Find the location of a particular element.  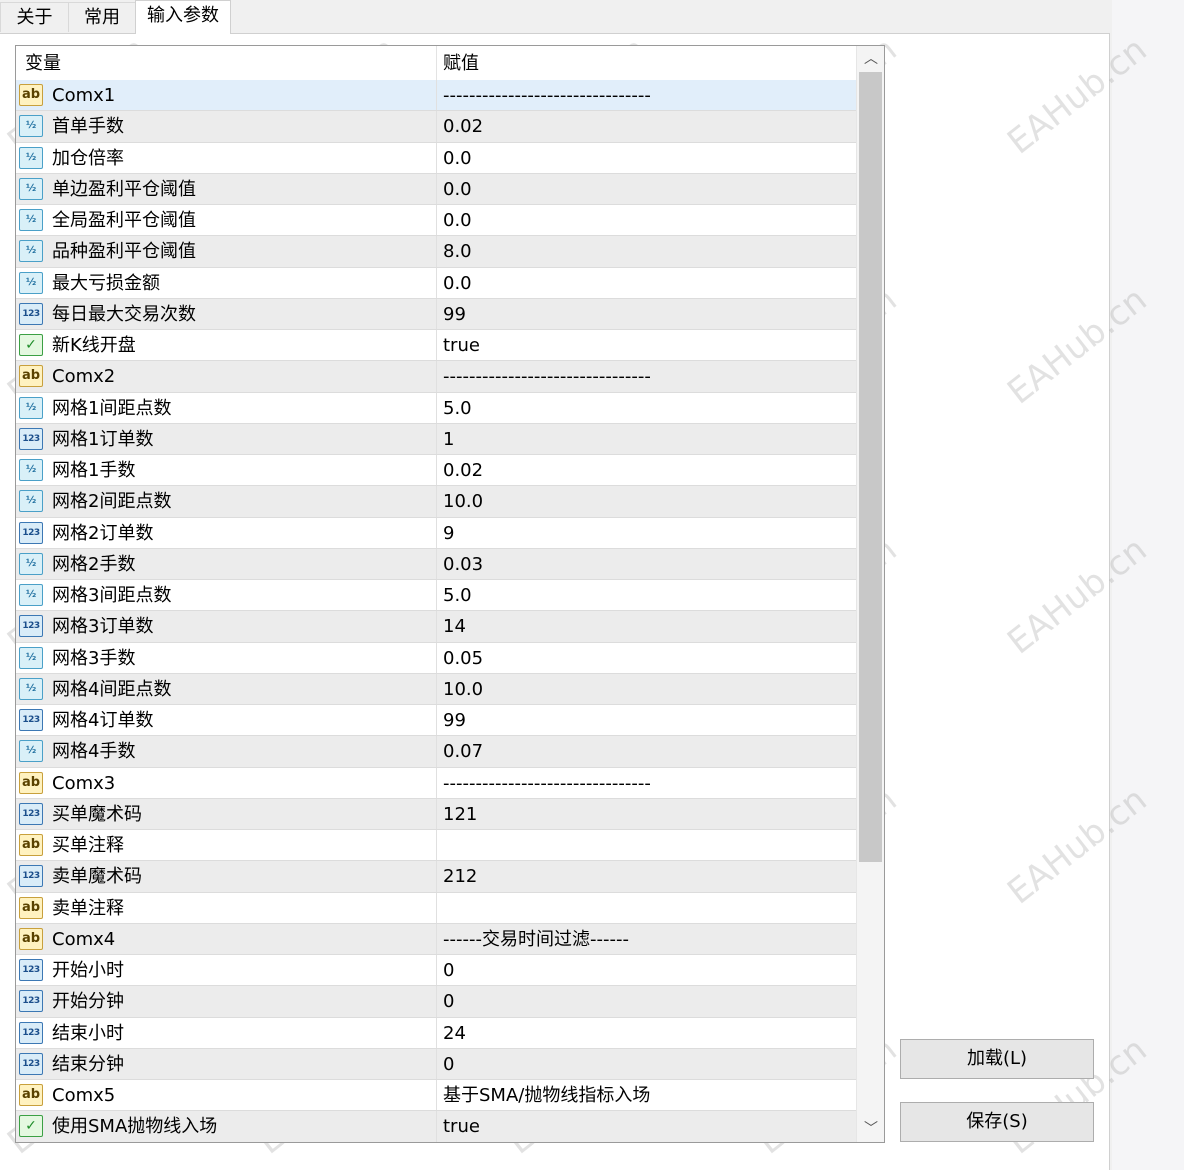

scroll-up-icon: ︿ is located at coordinates (870, 59).